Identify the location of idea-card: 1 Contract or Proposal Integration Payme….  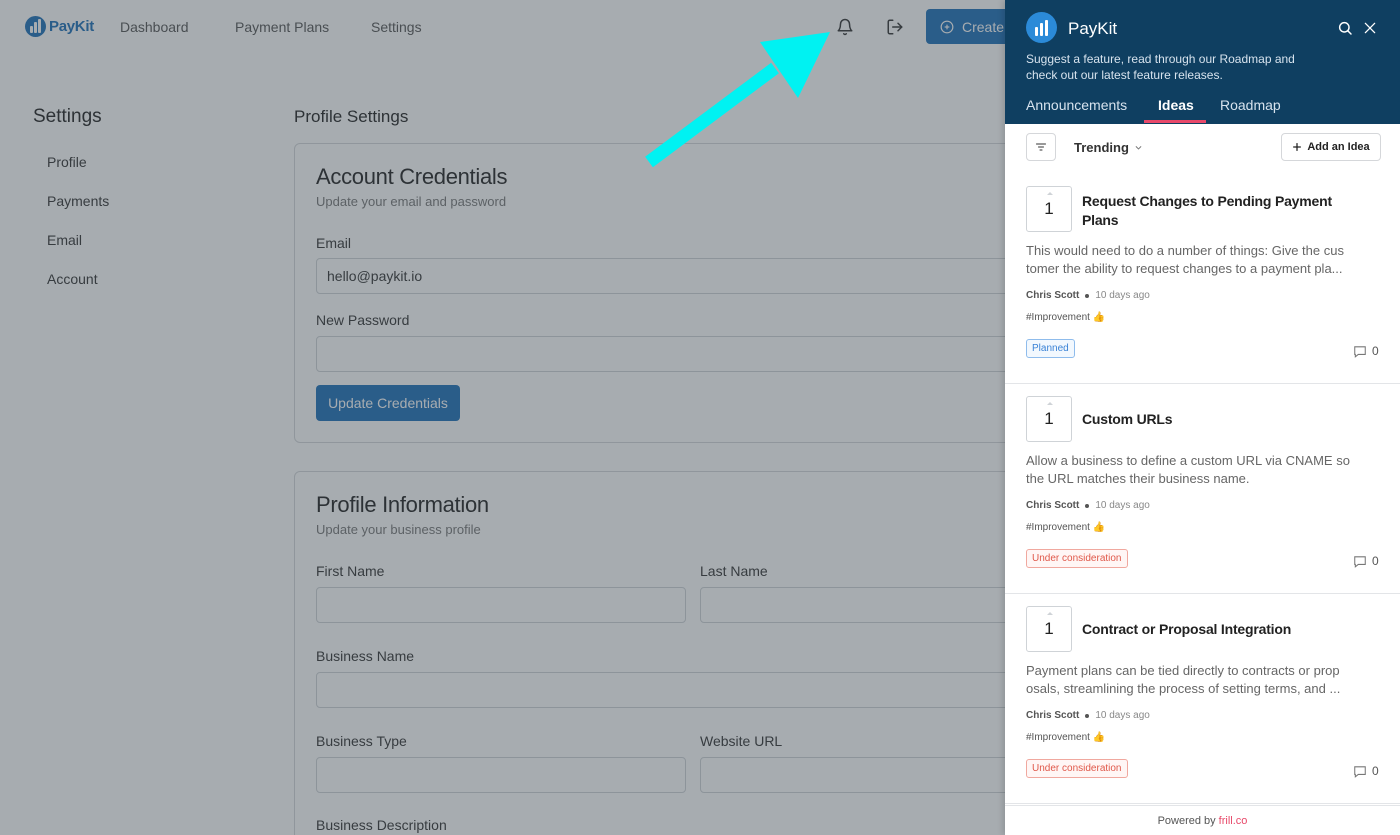
(1202, 699).